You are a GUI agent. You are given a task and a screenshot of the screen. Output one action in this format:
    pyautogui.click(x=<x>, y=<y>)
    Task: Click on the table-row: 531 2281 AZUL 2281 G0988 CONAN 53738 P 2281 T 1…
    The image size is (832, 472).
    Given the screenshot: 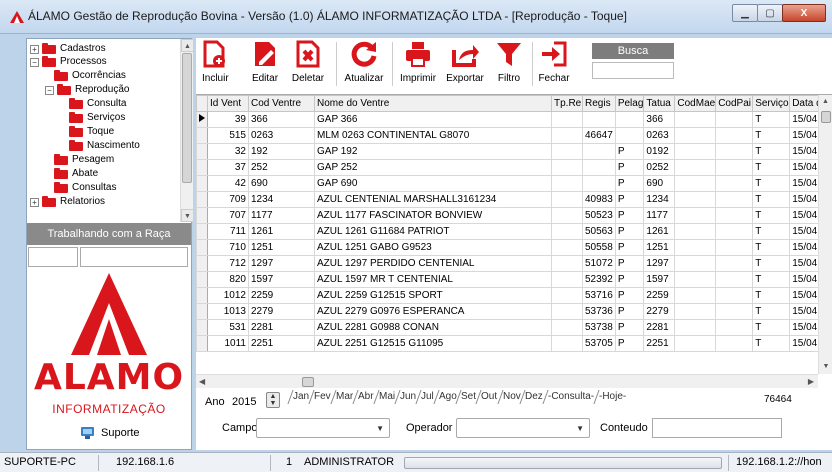 What is the action you would take?
    pyautogui.click(x=510, y=327)
    